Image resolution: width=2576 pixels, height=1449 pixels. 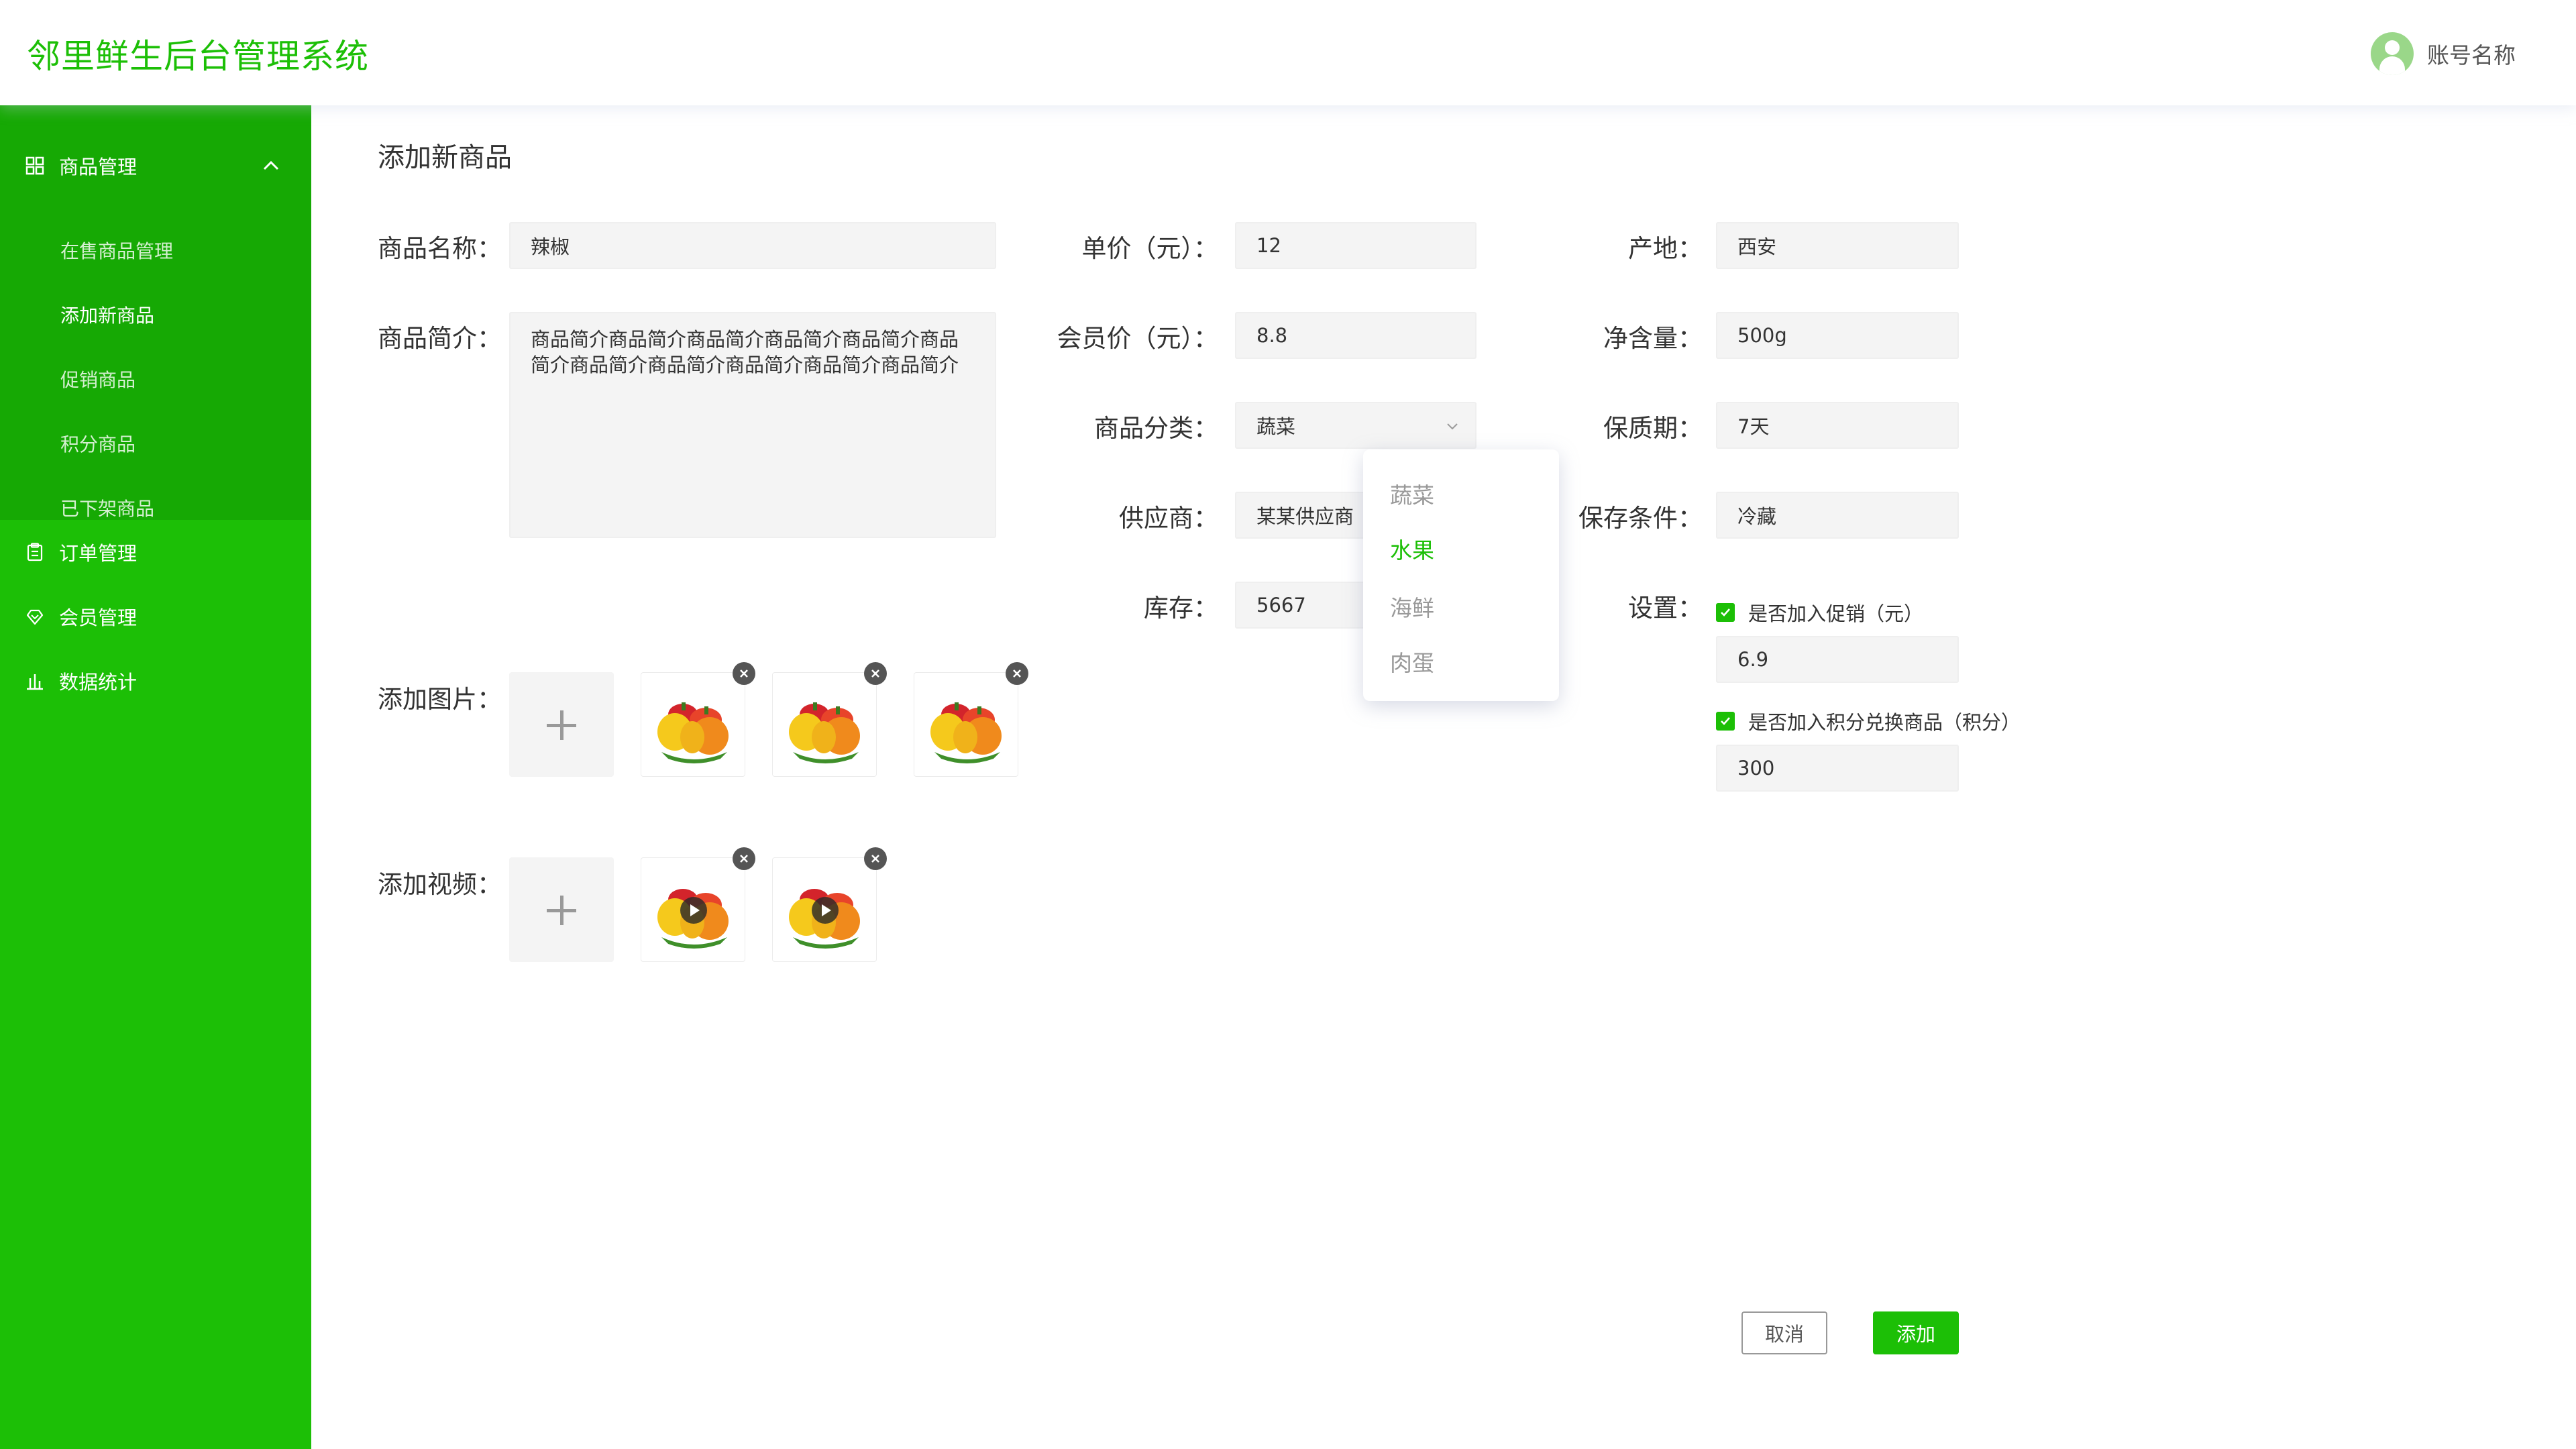 I want to click on shelf-life-label: 保质期：, so click(x=1653, y=428).